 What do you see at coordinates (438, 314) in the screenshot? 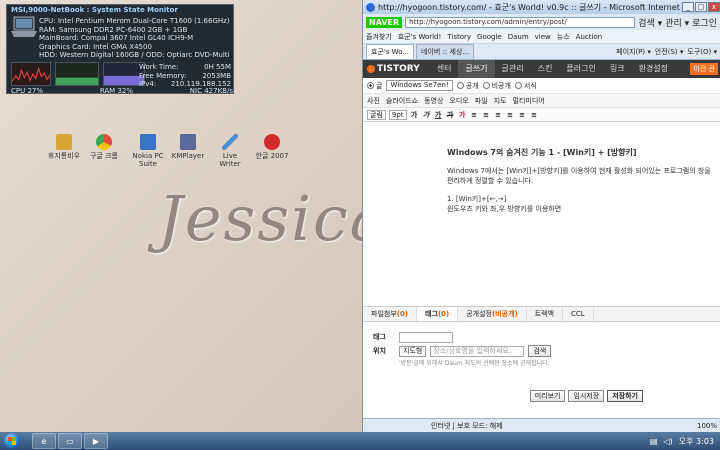
I see `tab-tags: 태그(0)` at bounding box center [438, 314].